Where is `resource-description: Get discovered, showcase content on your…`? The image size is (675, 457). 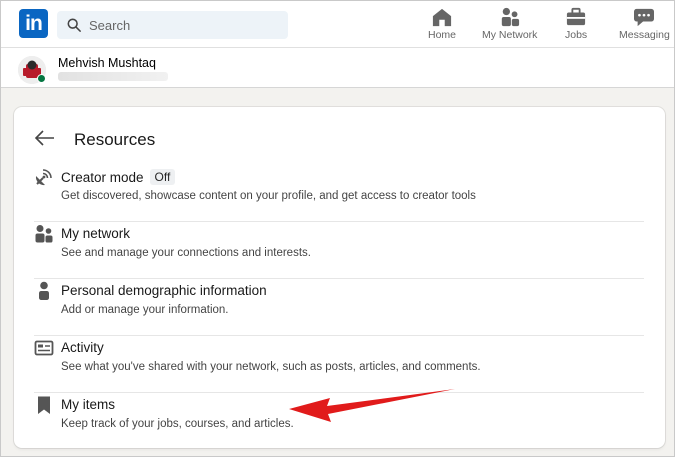 resource-description: Get discovered, showcase content on your… is located at coordinates (268, 196).